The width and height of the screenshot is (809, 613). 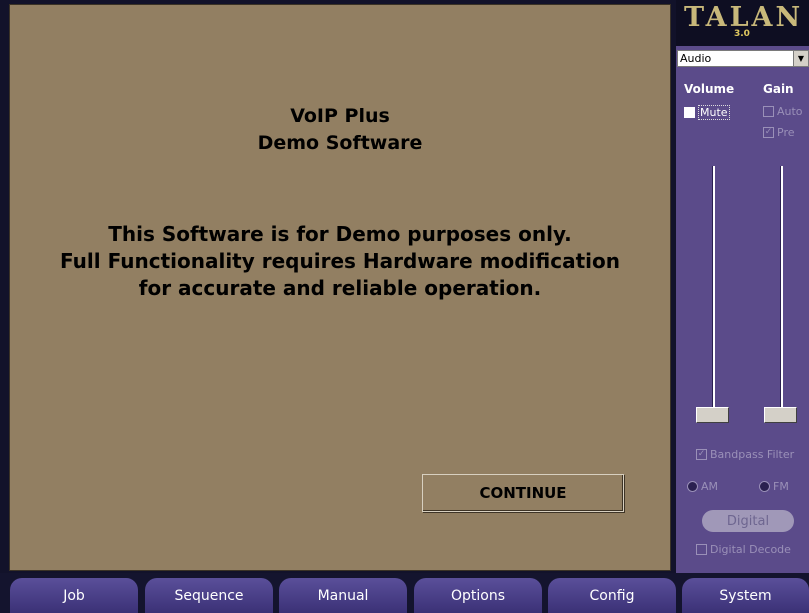 I want to click on auto-gain-checkbox: Auto, so click(x=783, y=111).